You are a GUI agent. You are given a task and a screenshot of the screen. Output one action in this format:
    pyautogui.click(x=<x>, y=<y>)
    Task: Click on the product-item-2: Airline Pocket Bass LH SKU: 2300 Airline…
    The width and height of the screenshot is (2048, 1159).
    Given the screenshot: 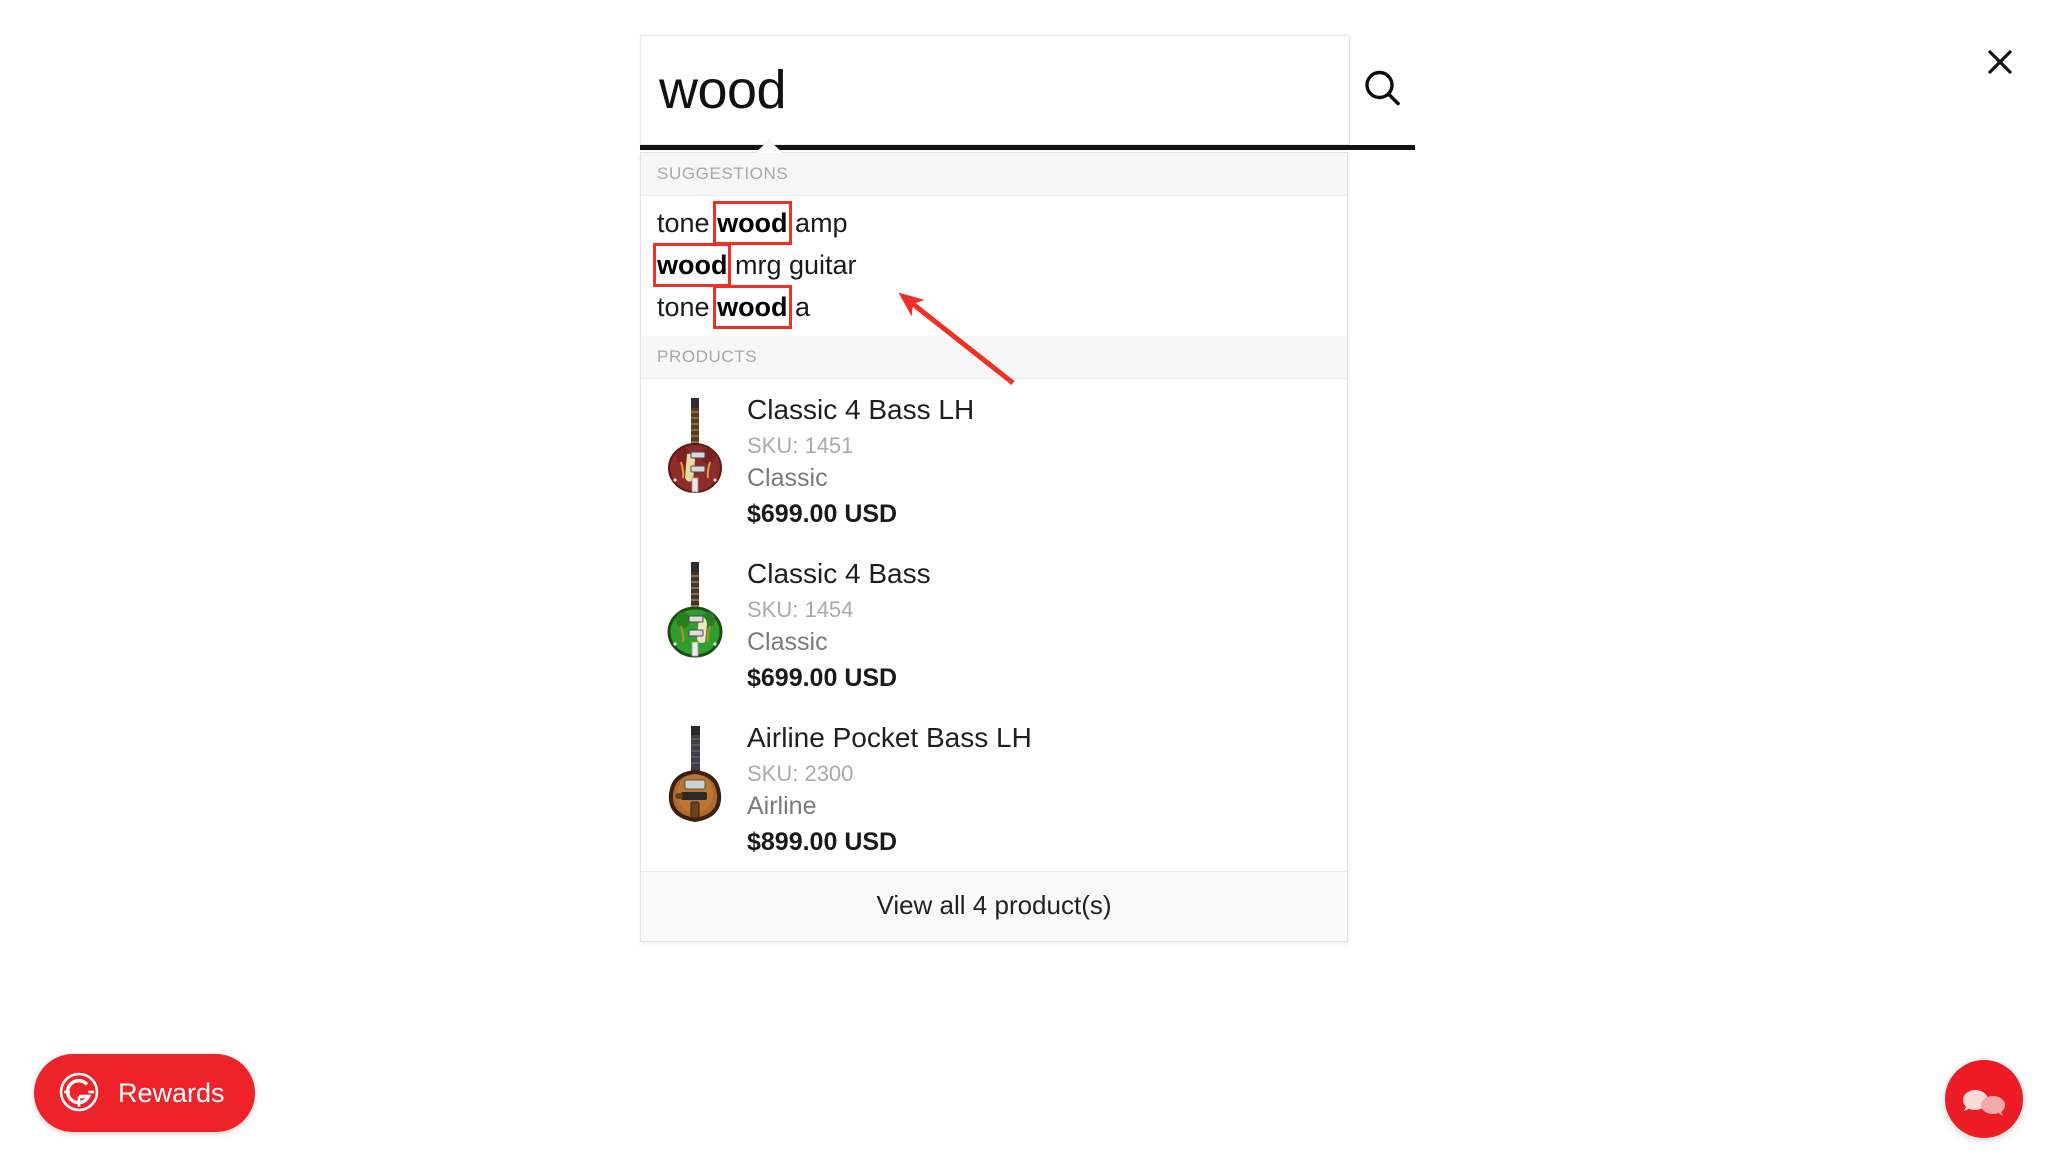 What is the action you would take?
    pyautogui.click(x=994, y=789)
    